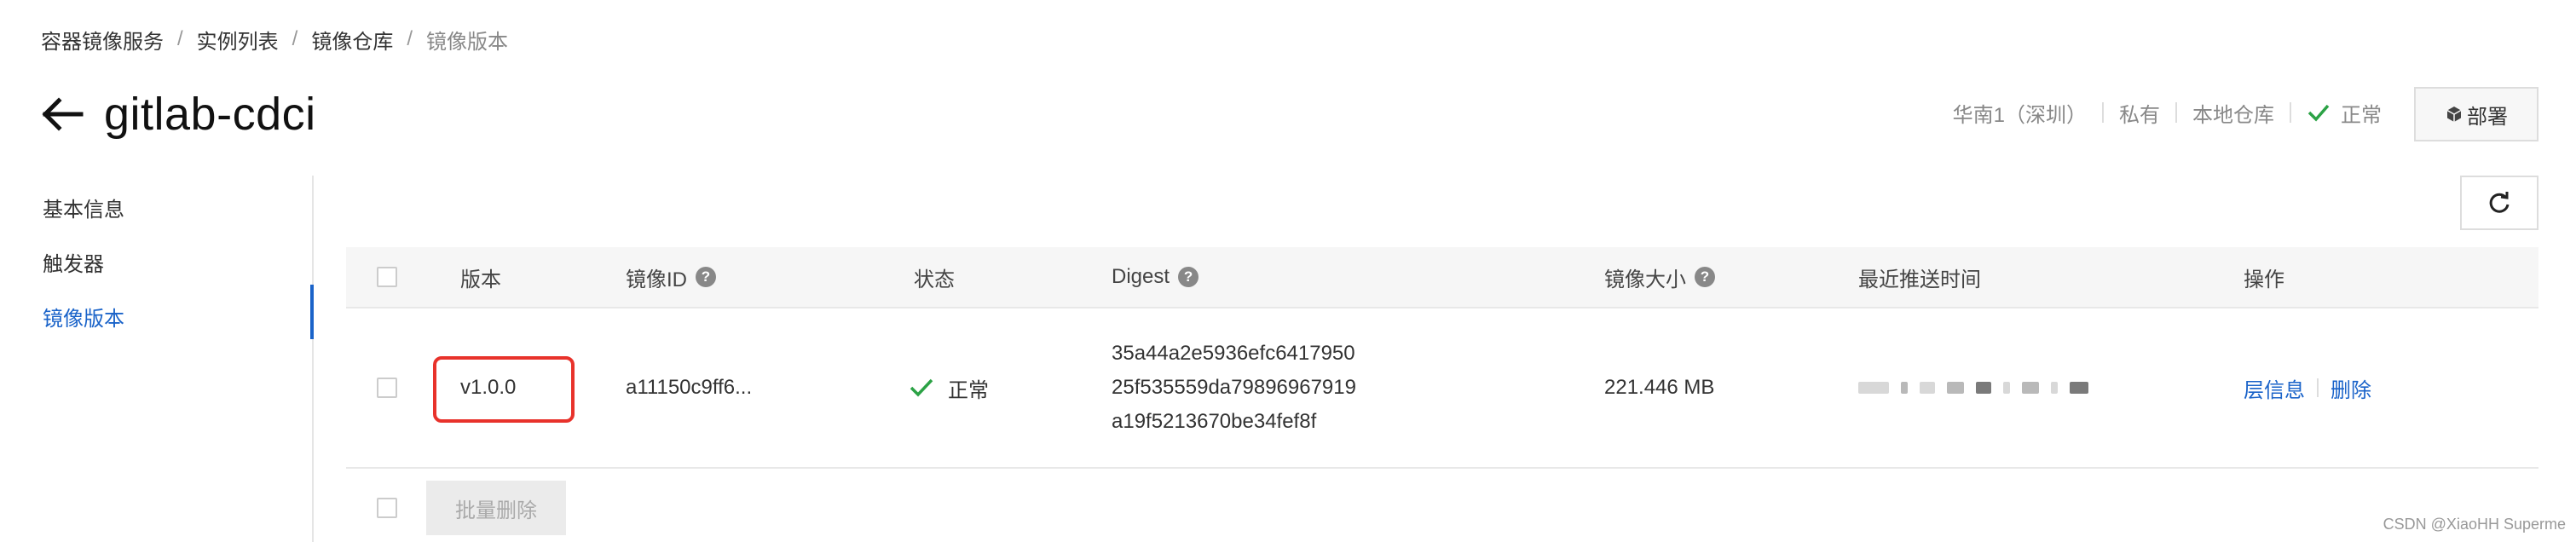 The height and width of the screenshot is (542, 2576). What do you see at coordinates (312, 312) in the screenshot?
I see `sidebar-active-indicator` at bounding box center [312, 312].